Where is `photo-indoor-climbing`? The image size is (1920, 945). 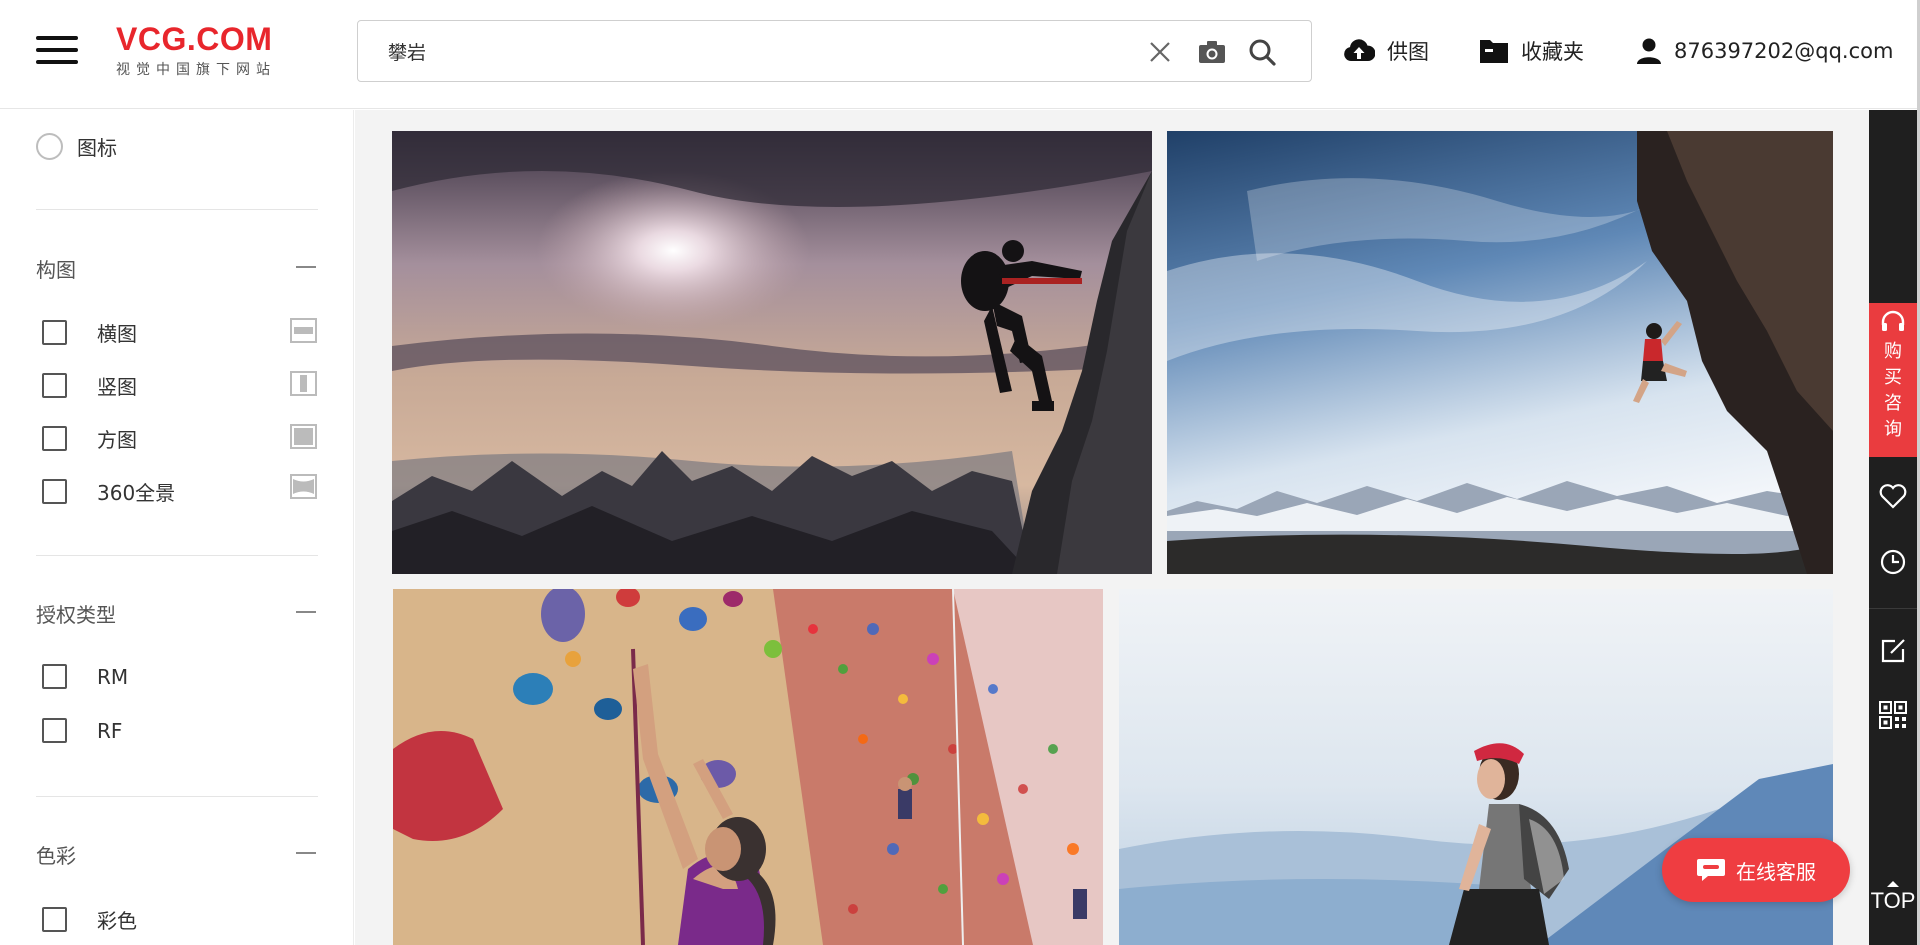
photo-indoor-climbing is located at coordinates (748, 767).